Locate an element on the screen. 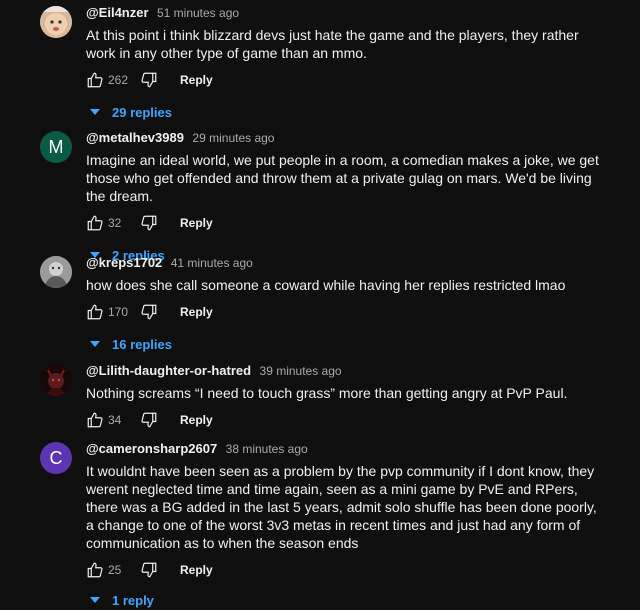 The image size is (640, 610). view-replies-button: 16 replies is located at coordinates (348, 344).